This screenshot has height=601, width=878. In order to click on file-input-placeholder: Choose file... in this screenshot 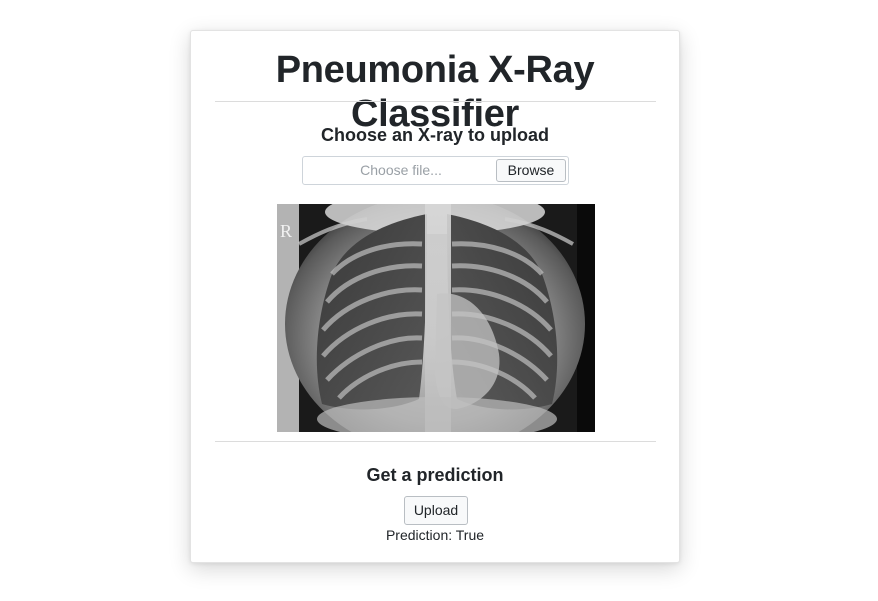, I will do `click(401, 170)`.